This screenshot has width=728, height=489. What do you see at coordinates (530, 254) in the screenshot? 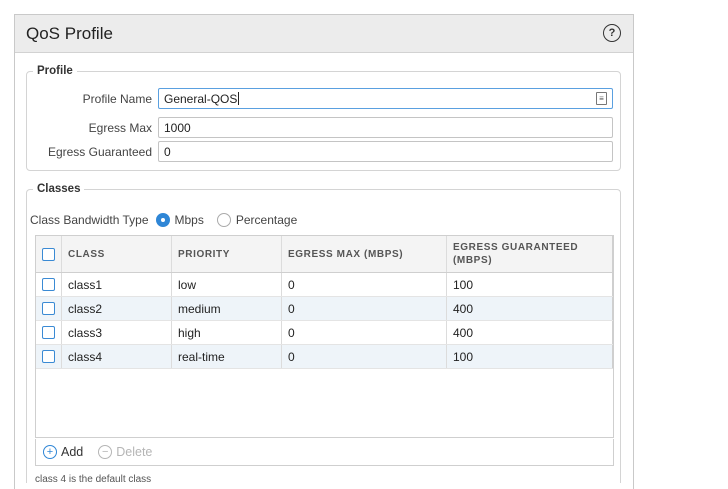
I see `column-header-egress-guaranteed: EGRESS GUARANTEED (MBPS)` at bounding box center [530, 254].